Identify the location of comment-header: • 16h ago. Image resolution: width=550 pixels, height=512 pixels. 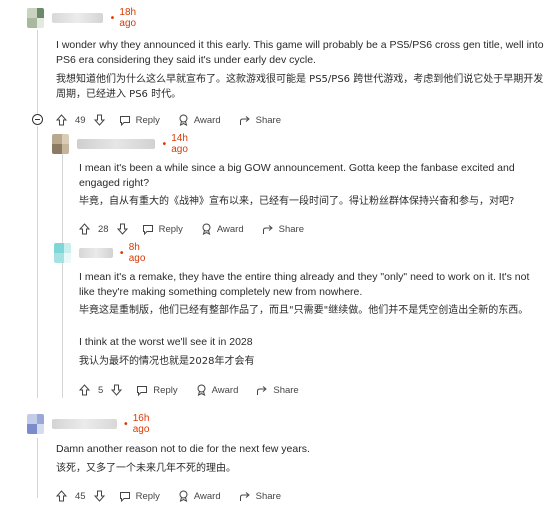
(95, 424).